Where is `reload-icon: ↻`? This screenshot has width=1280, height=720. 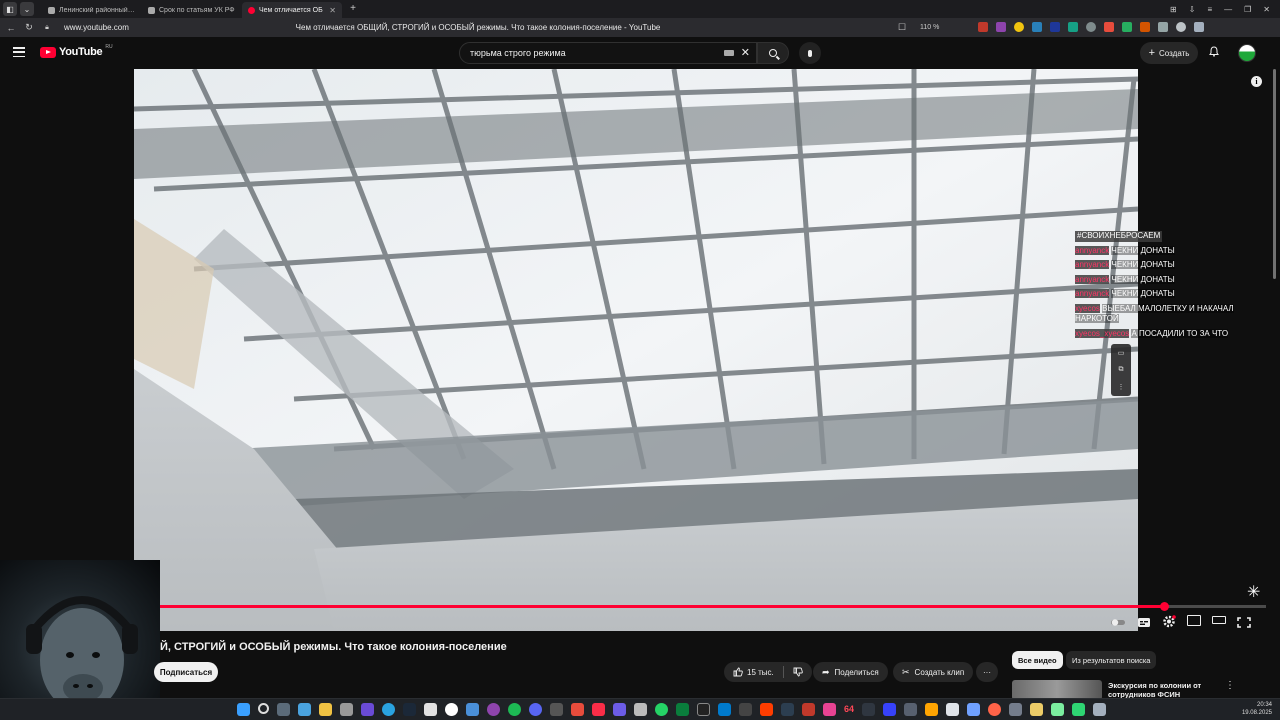 reload-icon: ↻ is located at coordinates (29, 27).